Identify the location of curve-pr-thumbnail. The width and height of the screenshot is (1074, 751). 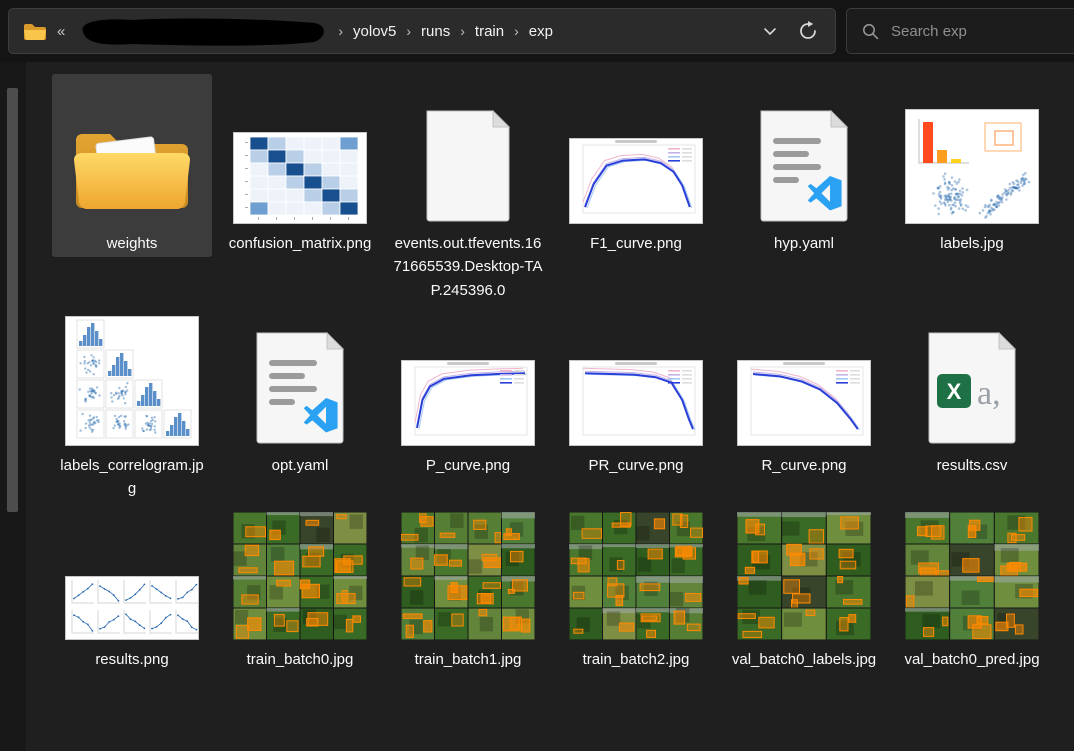
(636, 380).